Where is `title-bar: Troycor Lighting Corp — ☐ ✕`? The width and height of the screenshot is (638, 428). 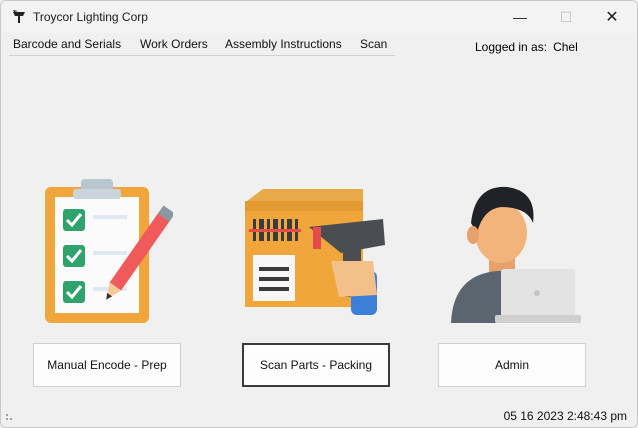 title-bar: Troycor Lighting Corp — ☐ ✕ is located at coordinates (319, 17).